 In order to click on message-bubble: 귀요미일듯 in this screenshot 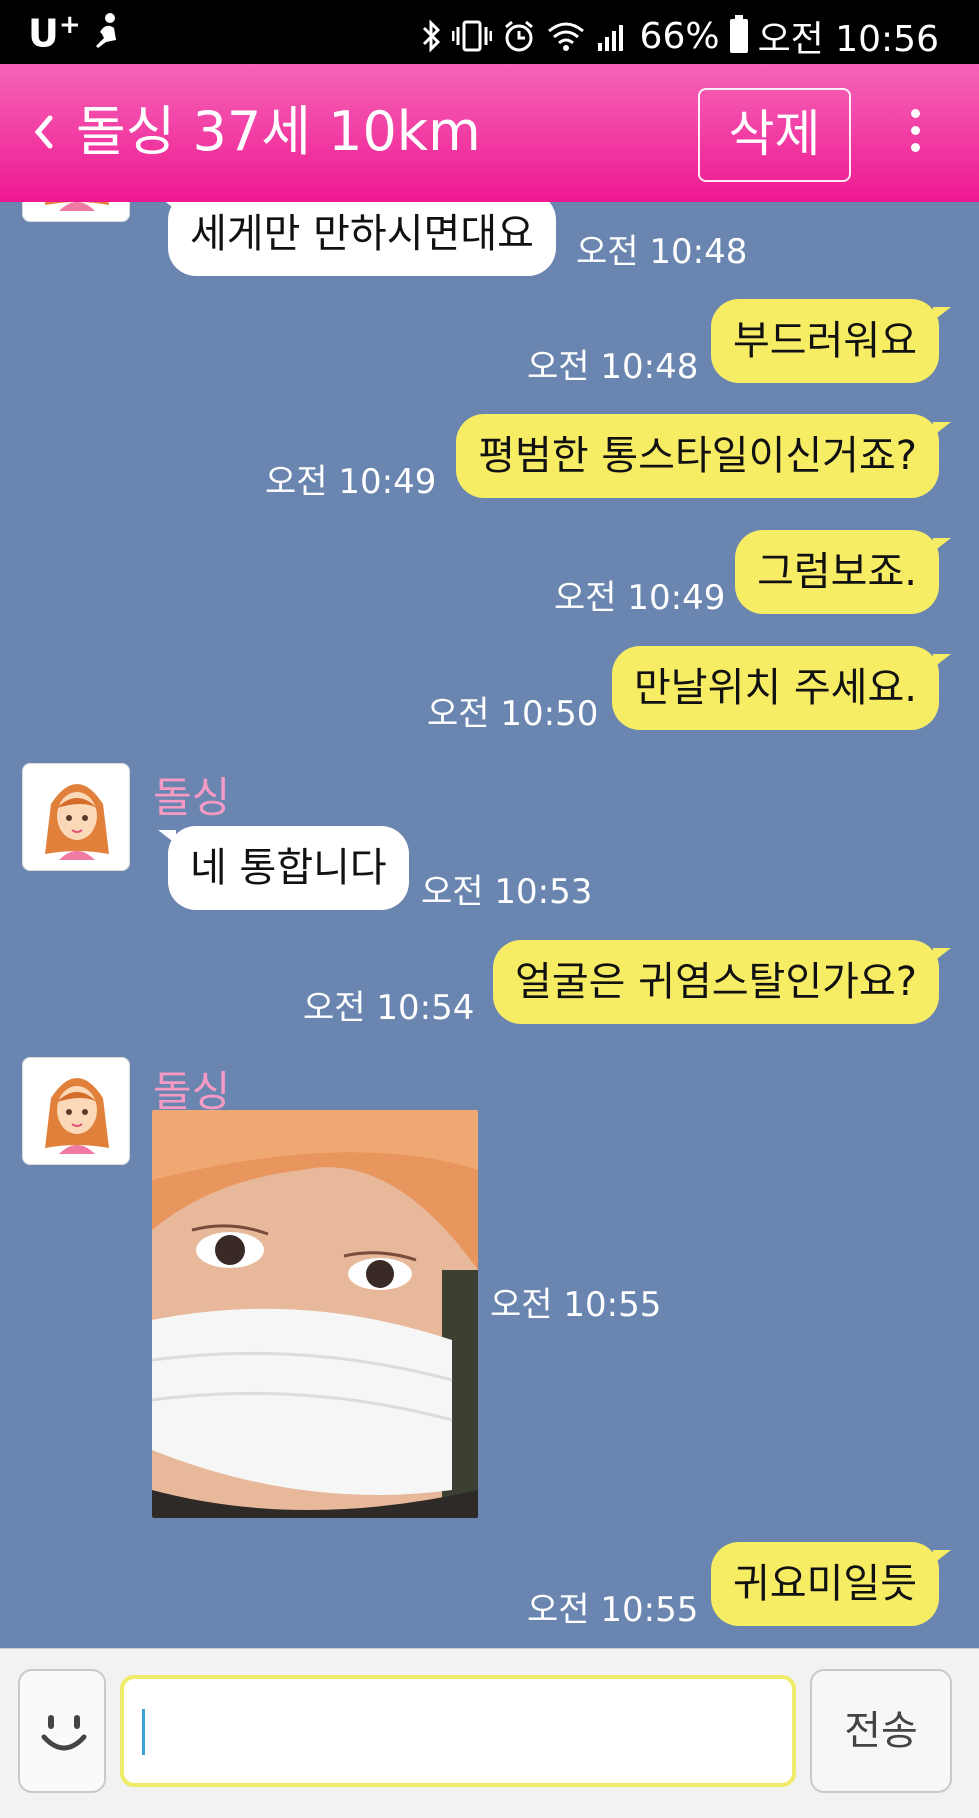, I will do `click(831, 1584)`.